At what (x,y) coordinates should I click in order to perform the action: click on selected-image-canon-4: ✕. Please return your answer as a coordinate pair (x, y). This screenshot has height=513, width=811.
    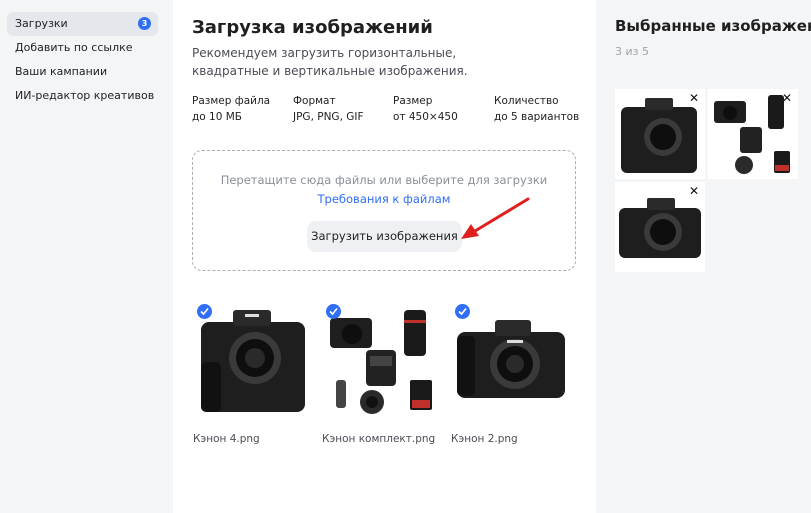
    Looking at the image, I should click on (660, 134).